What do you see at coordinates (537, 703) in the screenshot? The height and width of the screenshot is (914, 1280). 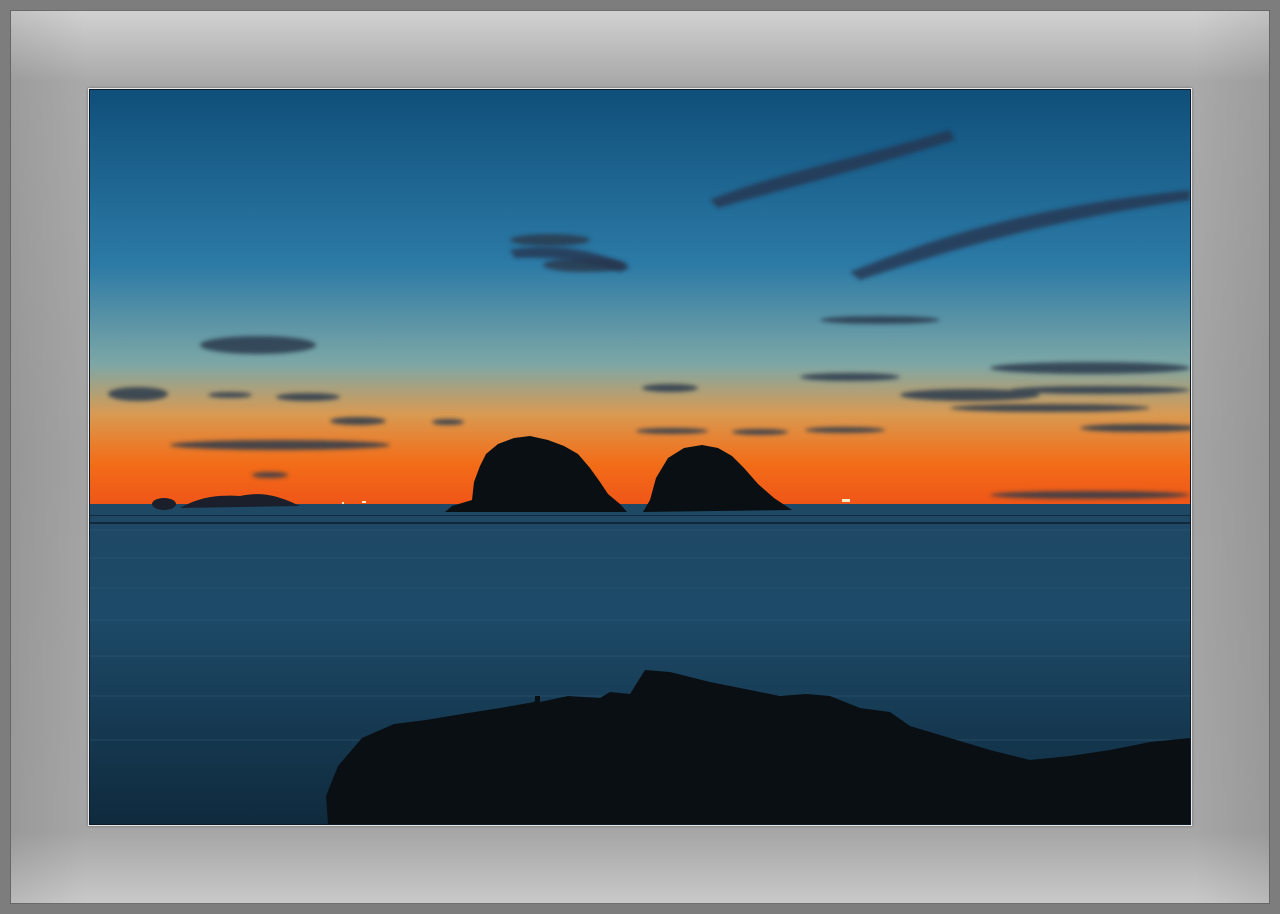 I see `rock-post` at bounding box center [537, 703].